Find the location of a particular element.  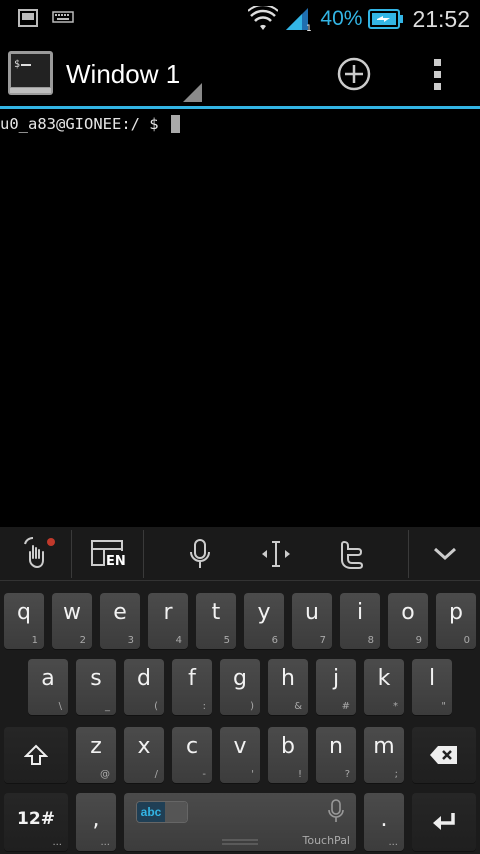

space-key: TouchPal abc is located at coordinates (240, 822).